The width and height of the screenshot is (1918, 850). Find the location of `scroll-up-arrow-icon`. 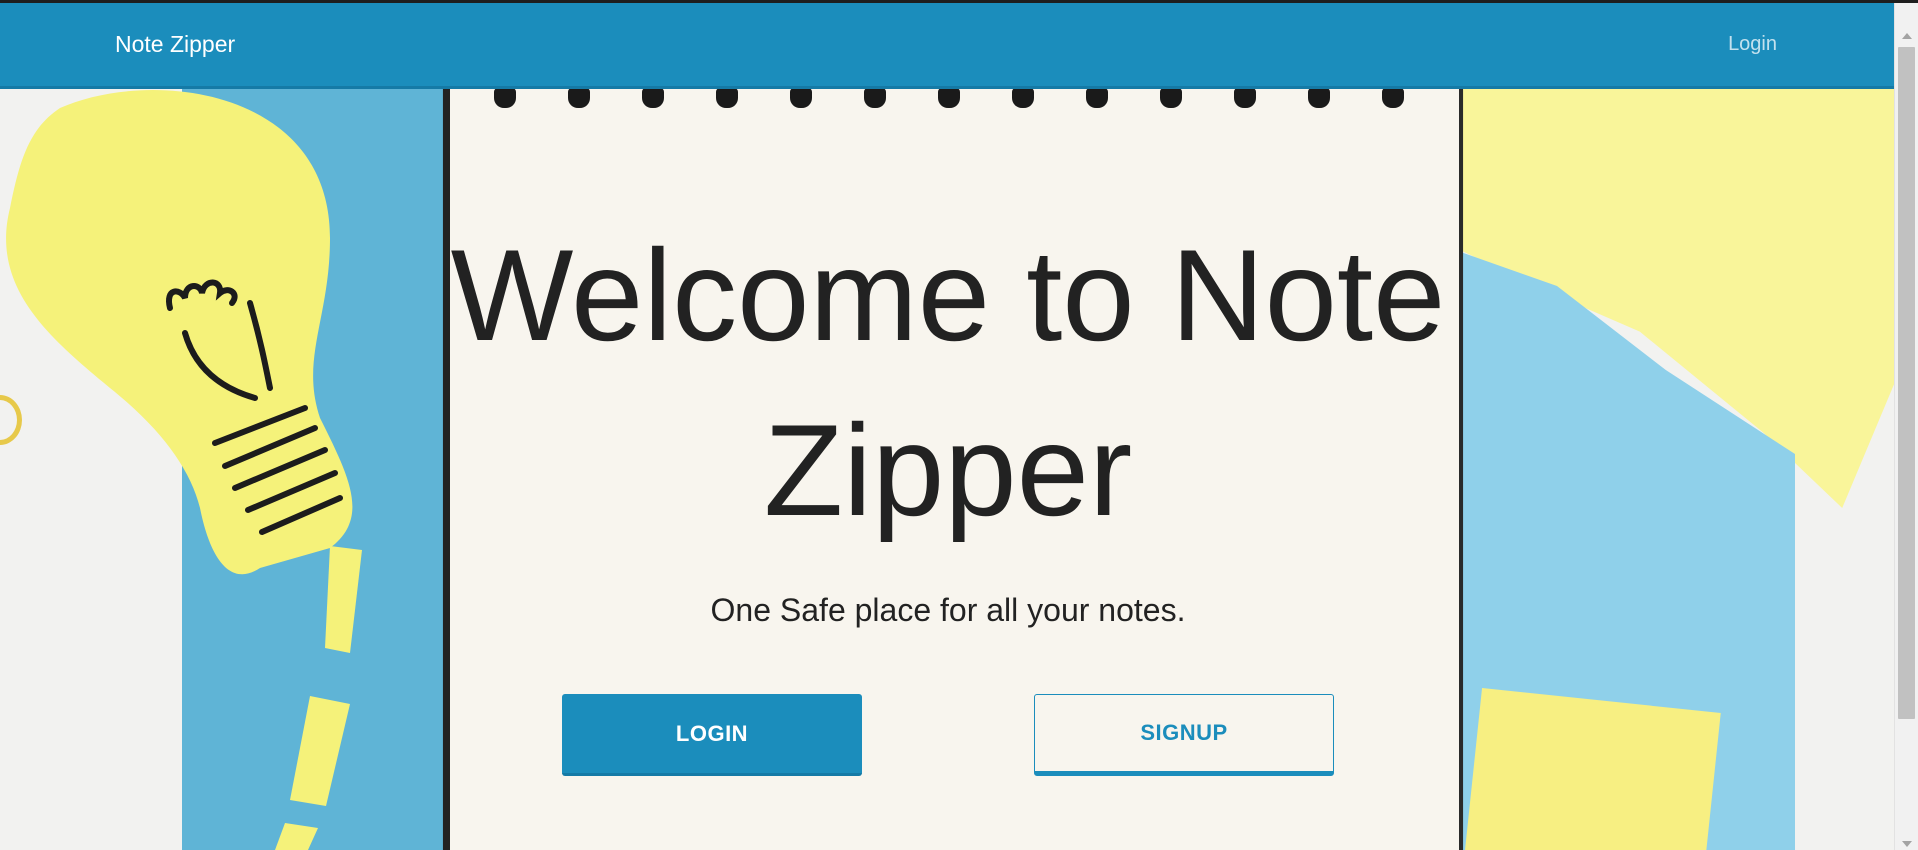

scroll-up-arrow-icon is located at coordinates (1907, 36).